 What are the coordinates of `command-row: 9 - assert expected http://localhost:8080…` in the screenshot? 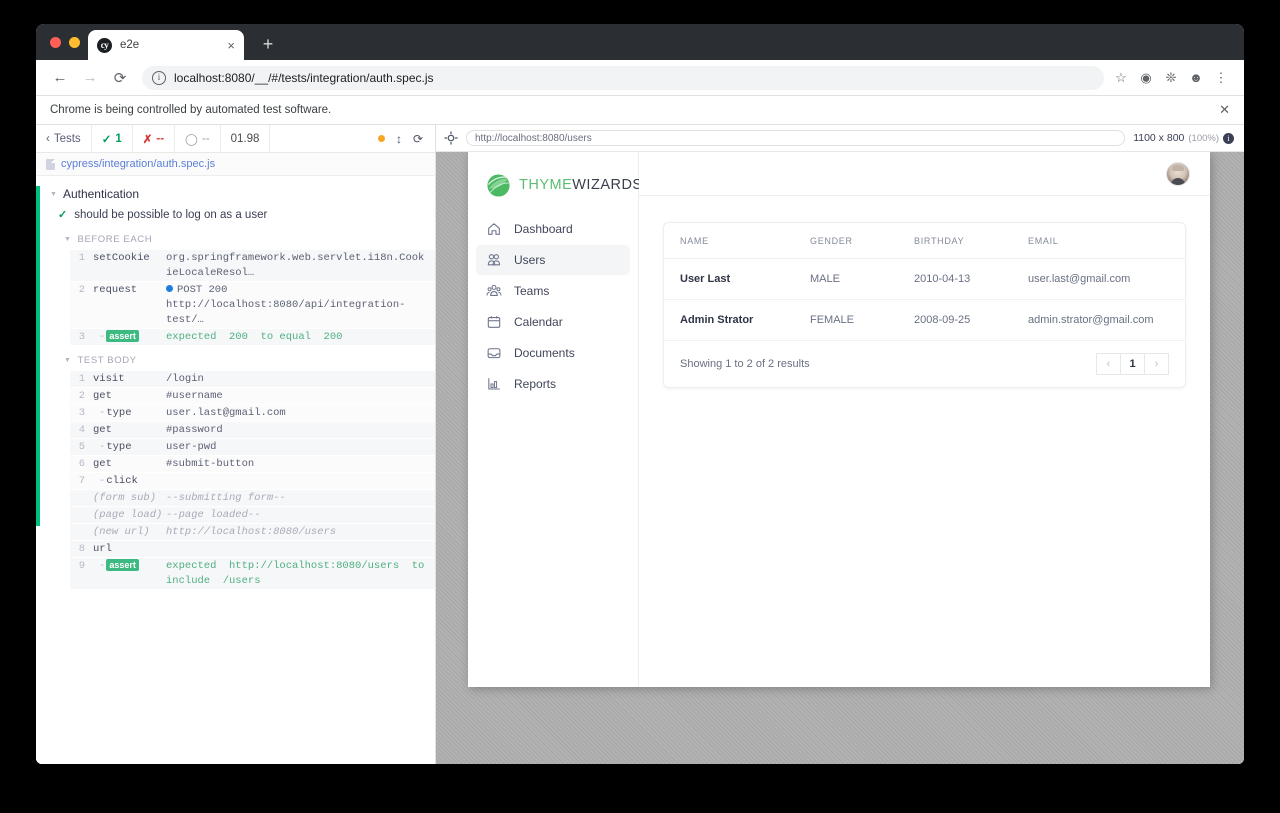 It's located at (252, 574).